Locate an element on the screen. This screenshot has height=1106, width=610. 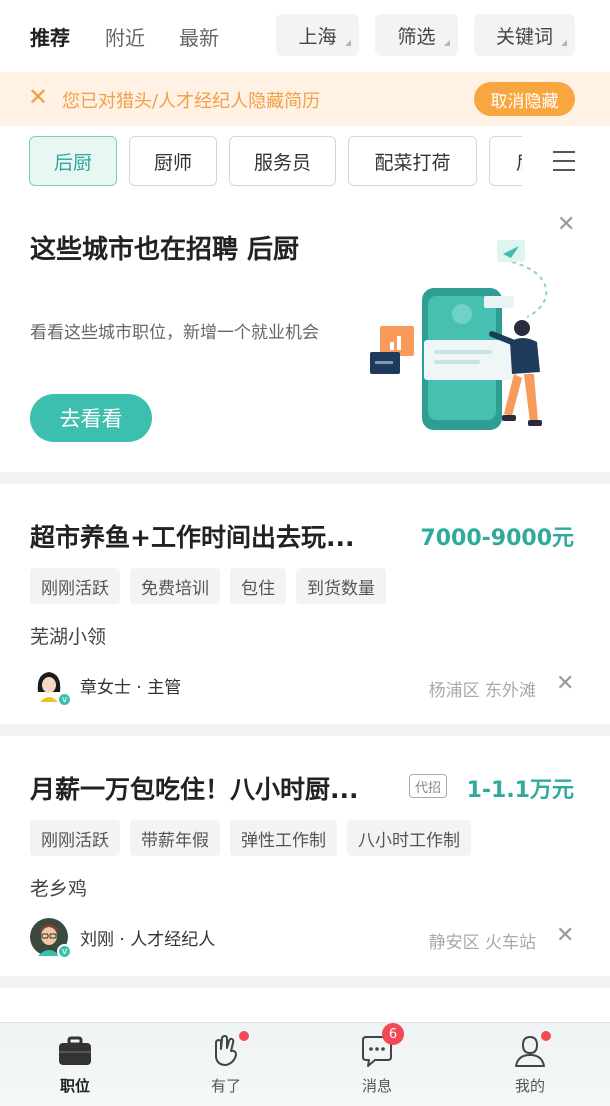
promo-illustration is located at coordinates (459, 335).